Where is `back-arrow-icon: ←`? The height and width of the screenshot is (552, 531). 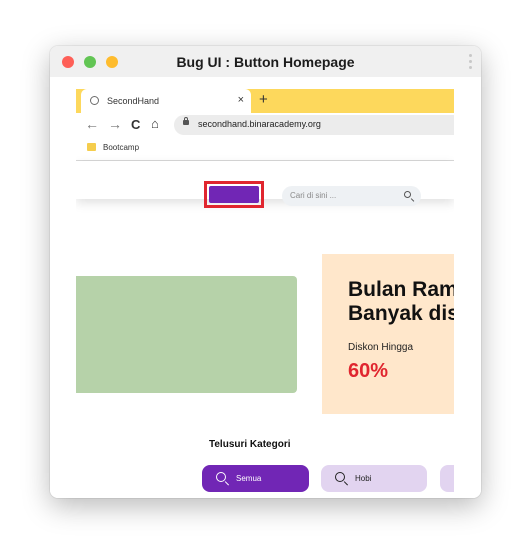 back-arrow-icon: ← is located at coordinates (92, 124).